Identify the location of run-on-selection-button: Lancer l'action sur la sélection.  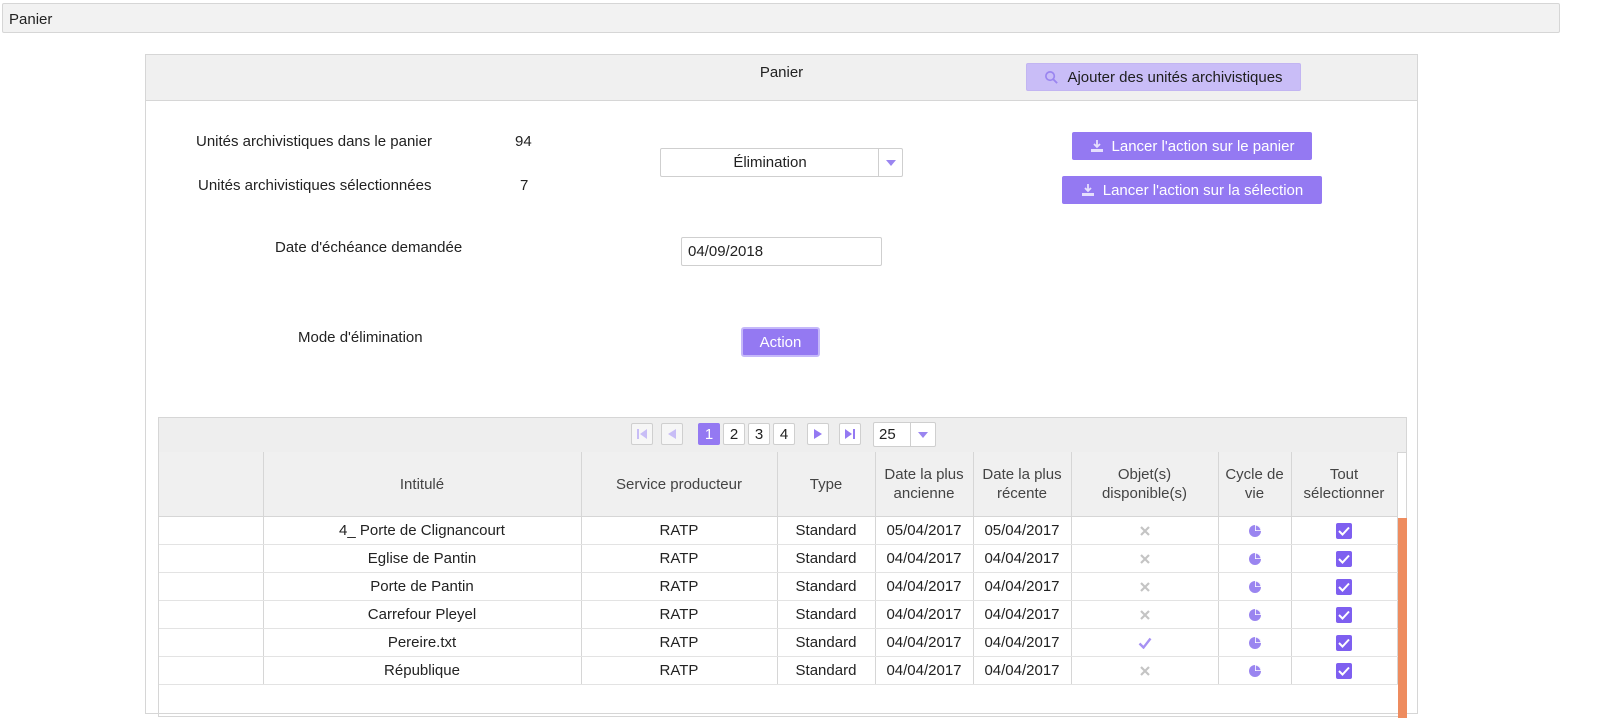
(1192, 190).